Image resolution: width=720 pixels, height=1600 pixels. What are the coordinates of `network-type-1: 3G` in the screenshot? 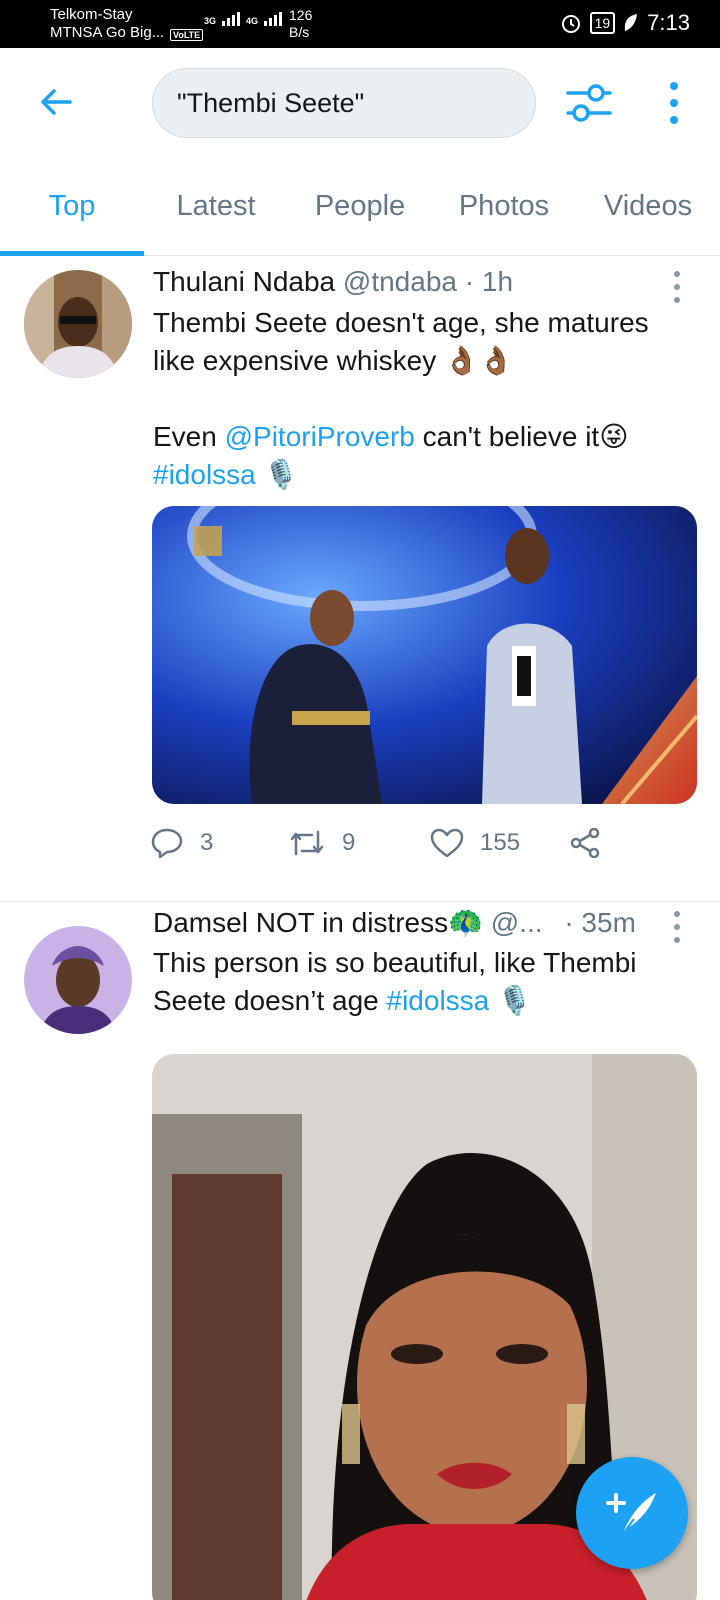 It's located at (210, 21).